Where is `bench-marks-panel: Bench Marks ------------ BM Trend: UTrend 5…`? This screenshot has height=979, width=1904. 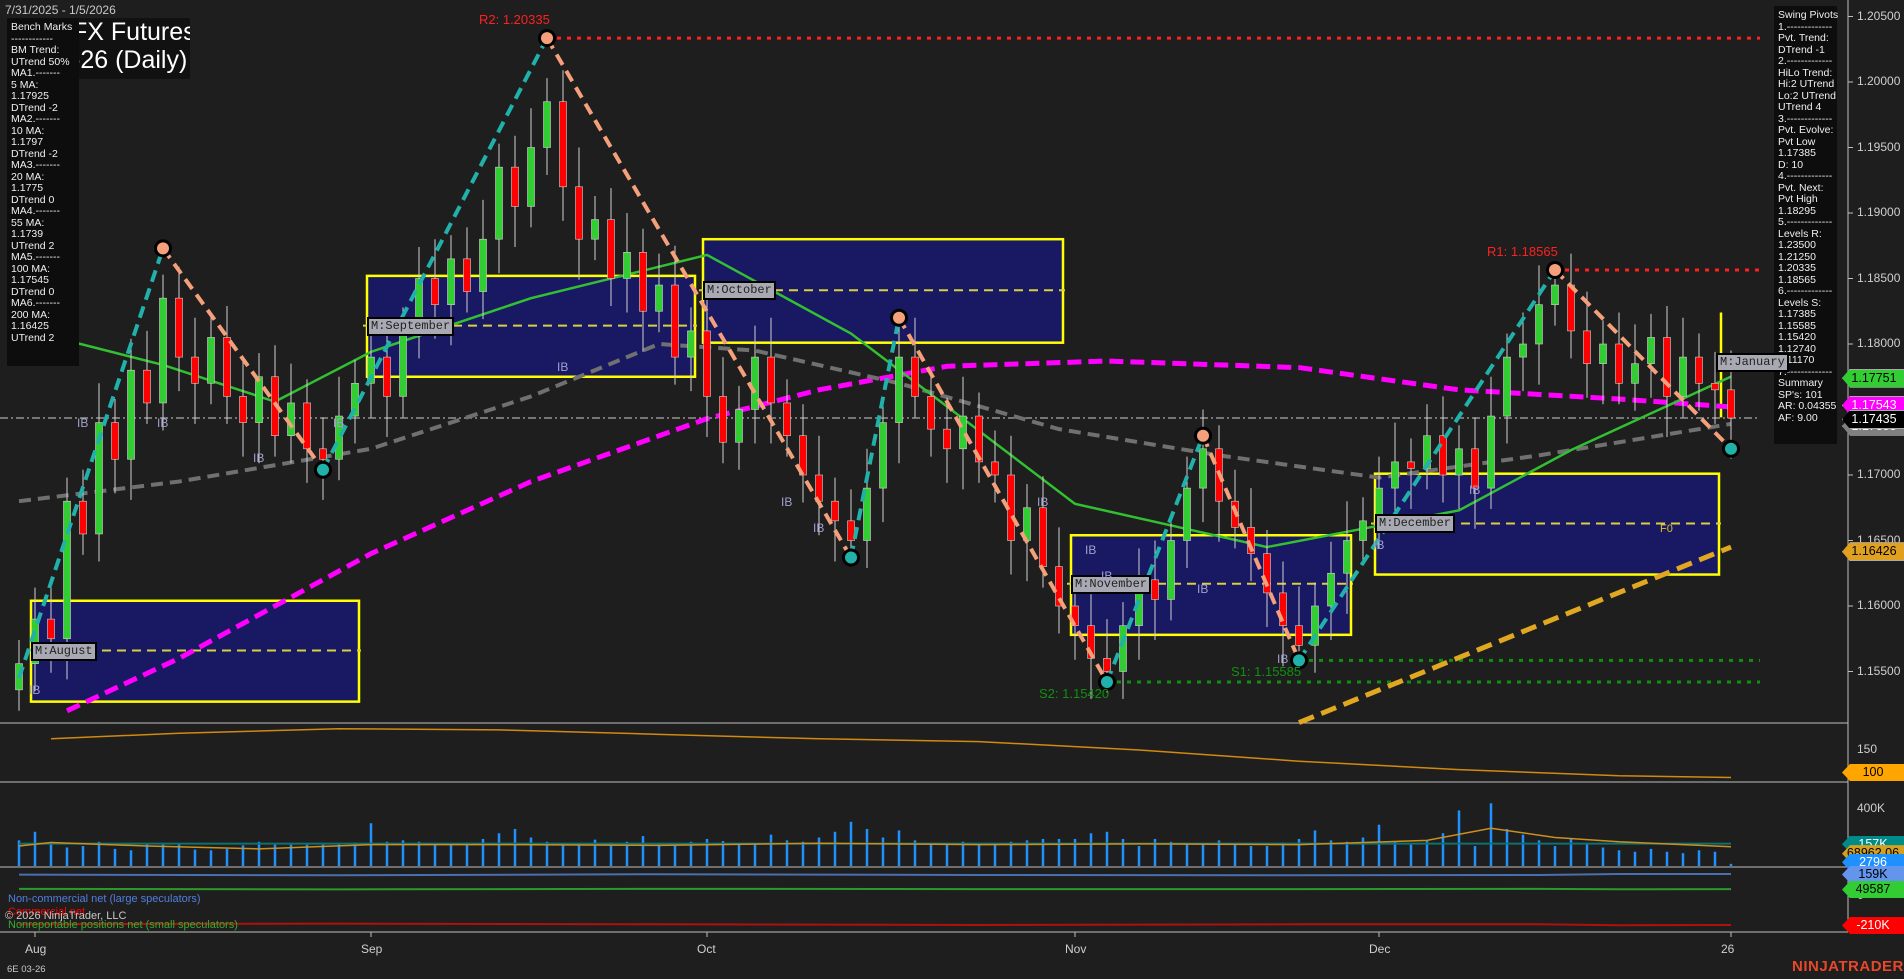
bench-marks-panel: Bench Marks ------------ BM Trend: UTrend 5… is located at coordinates (43, 192).